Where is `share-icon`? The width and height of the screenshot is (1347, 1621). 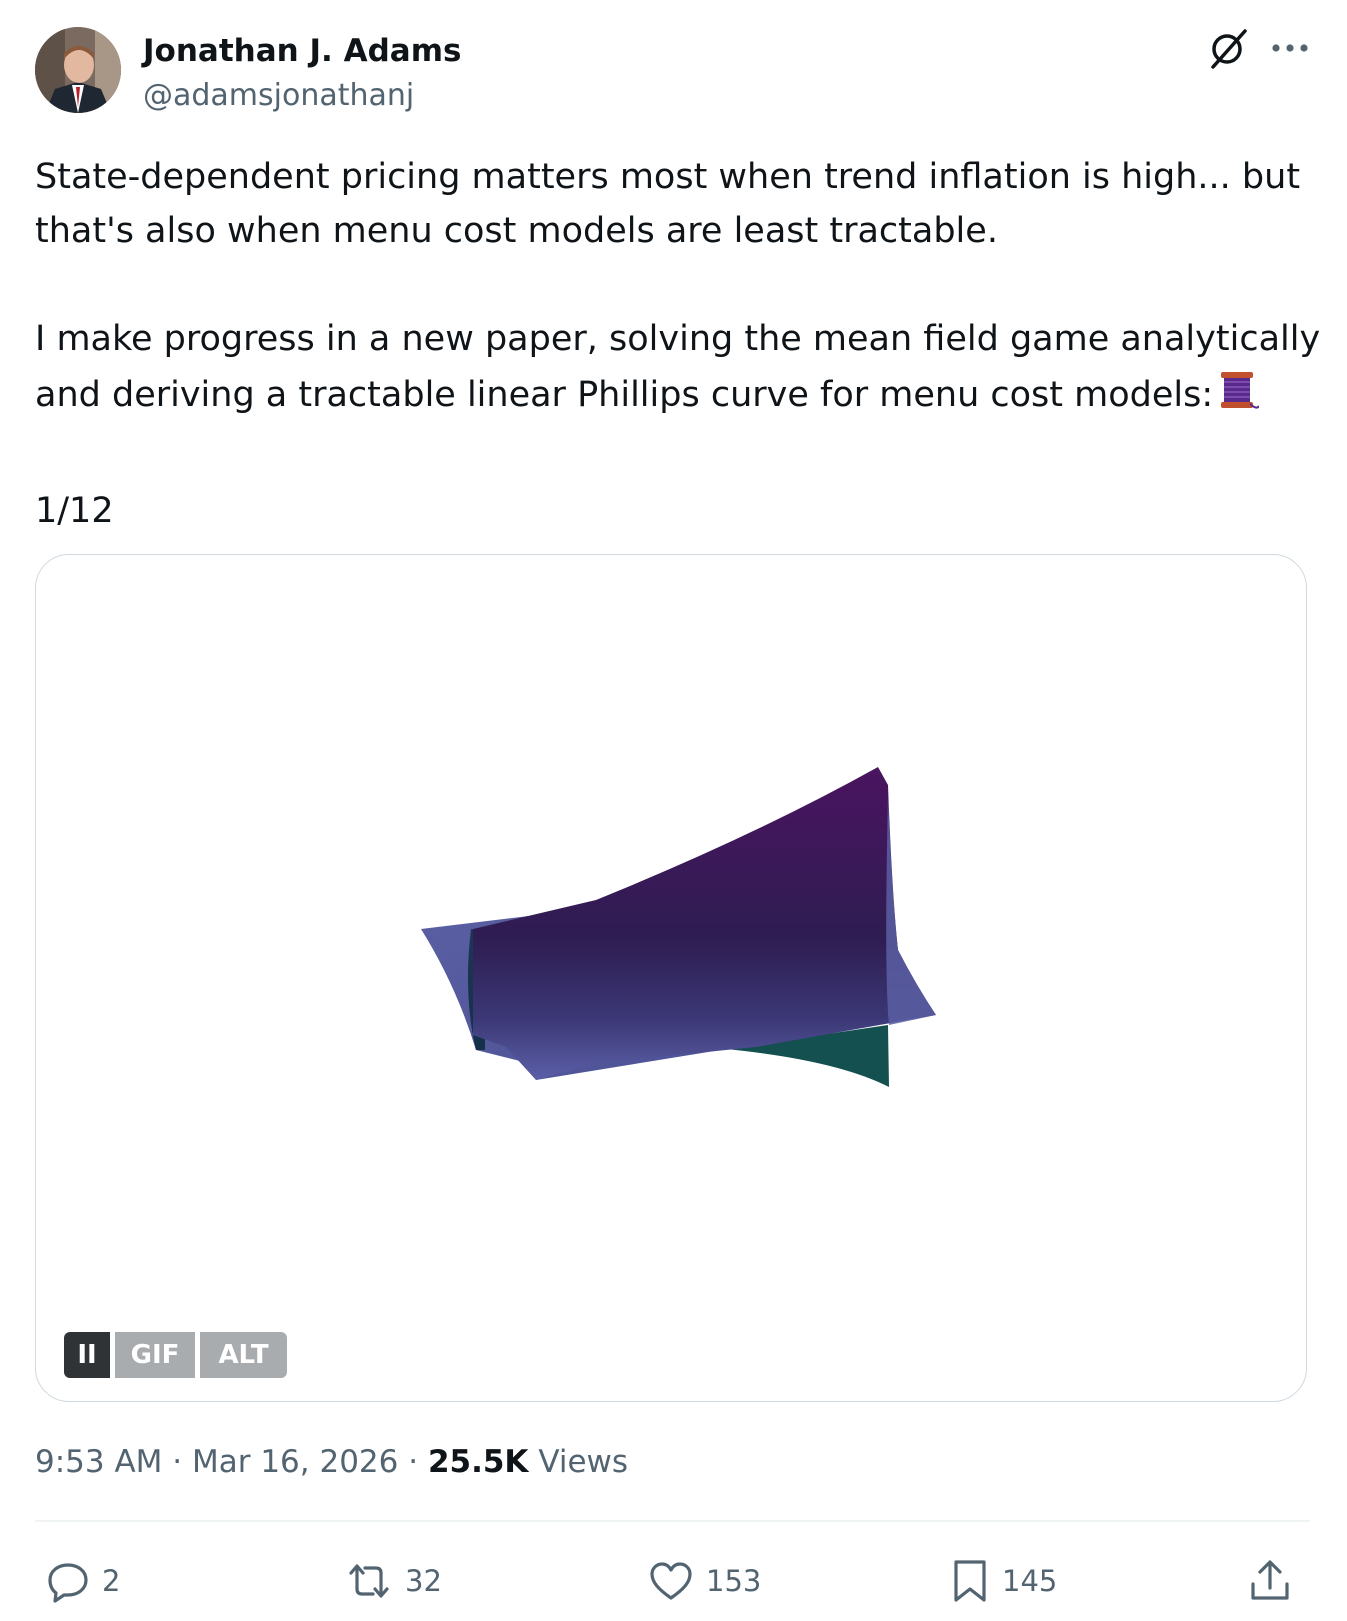 share-icon is located at coordinates (1270, 1580).